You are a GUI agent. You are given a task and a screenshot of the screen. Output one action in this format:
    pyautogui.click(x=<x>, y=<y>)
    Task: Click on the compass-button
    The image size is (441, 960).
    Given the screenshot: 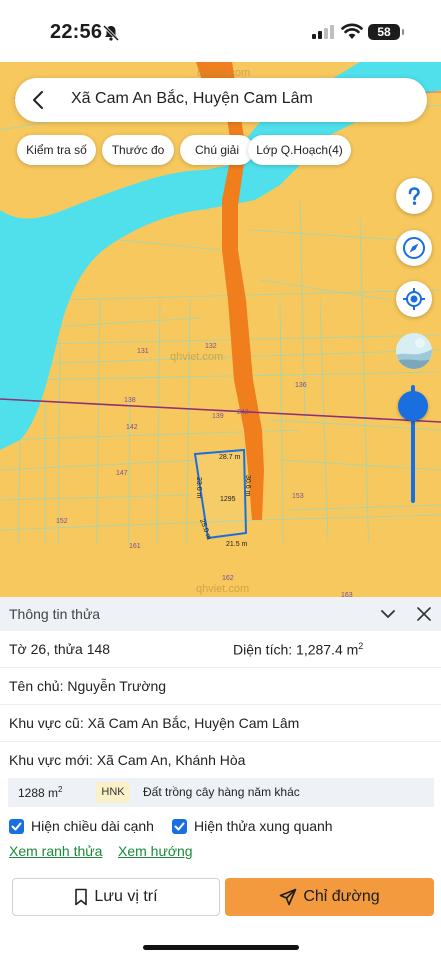 What is the action you would take?
    pyautogui.click(x=414, y=248)
    